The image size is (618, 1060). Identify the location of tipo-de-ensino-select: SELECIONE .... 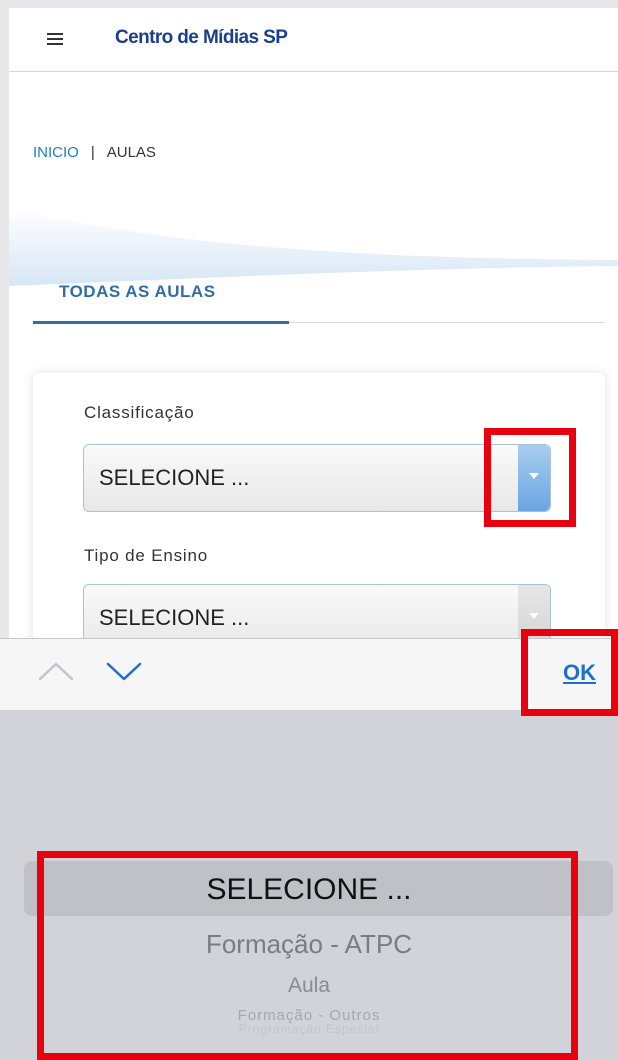
(317, 612).